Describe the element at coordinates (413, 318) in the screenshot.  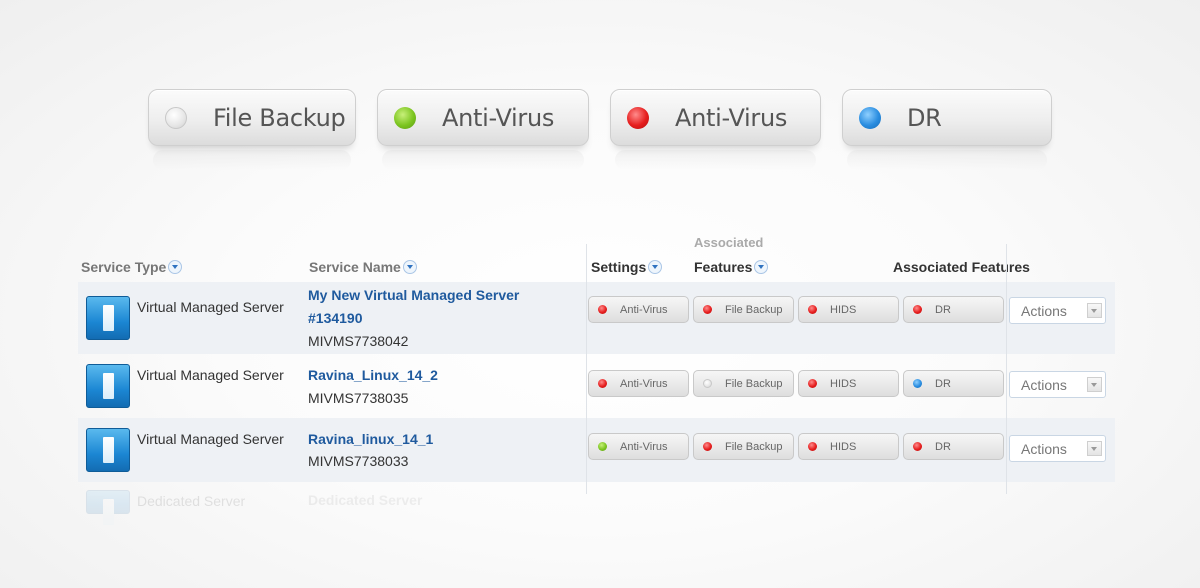
I see `service-name-line2: #134190` at that location.